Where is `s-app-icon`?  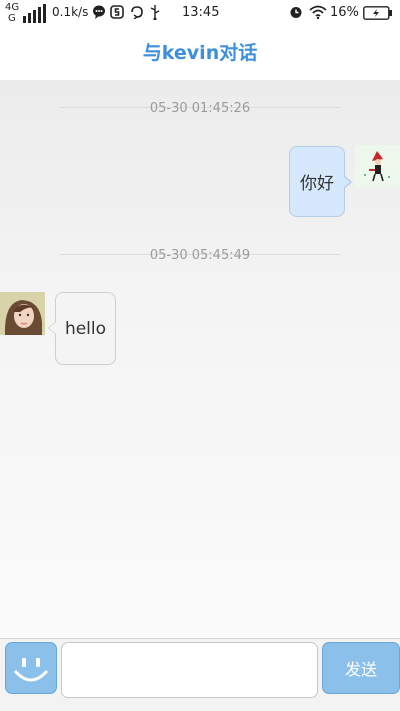
s-app-icon is located at coordinates (117, 12).